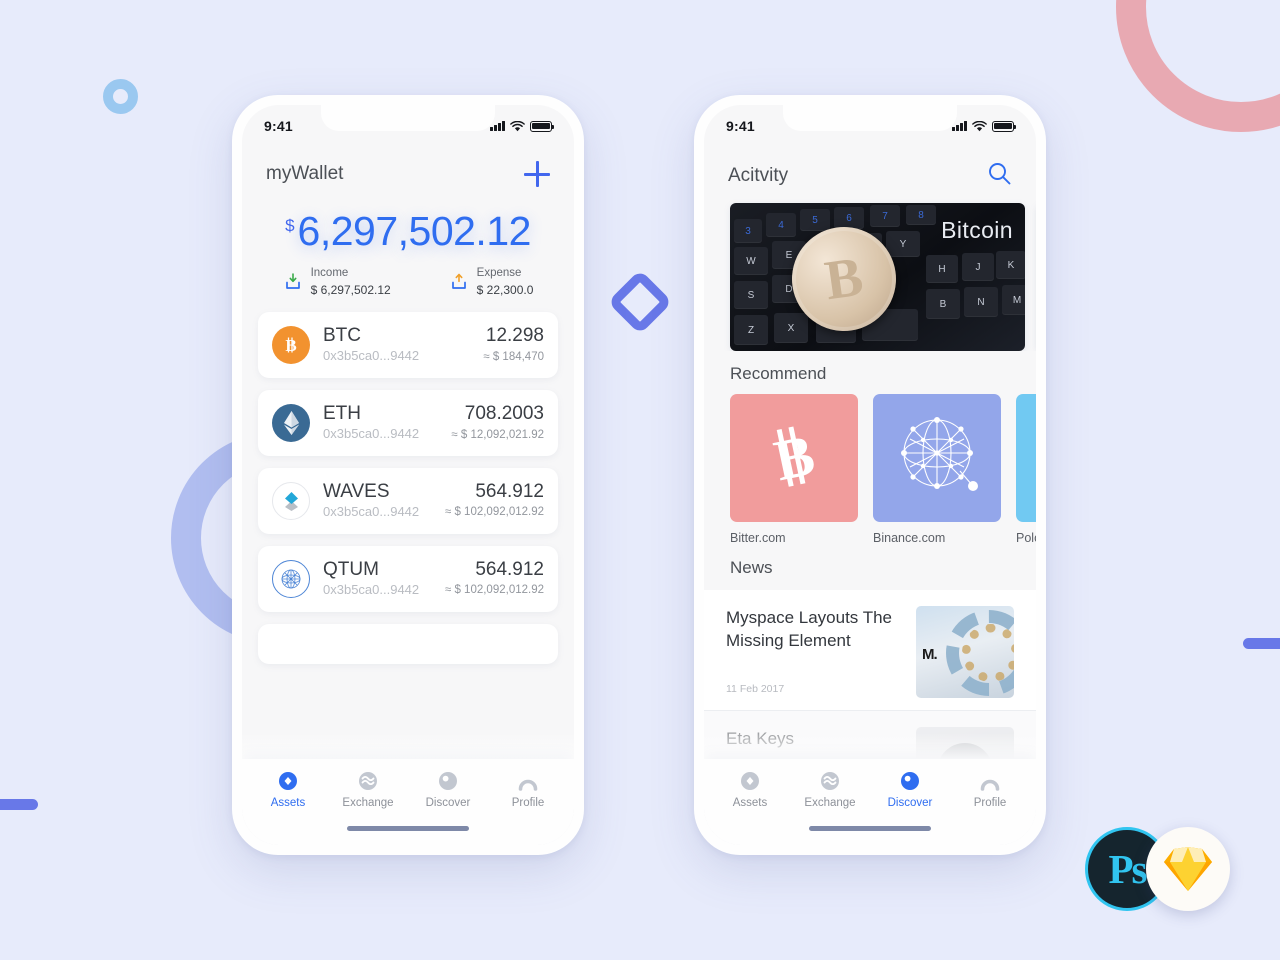 The width and height of the screenshot is (1280, 960). I want to click on binance-tile, so click(937, 458).